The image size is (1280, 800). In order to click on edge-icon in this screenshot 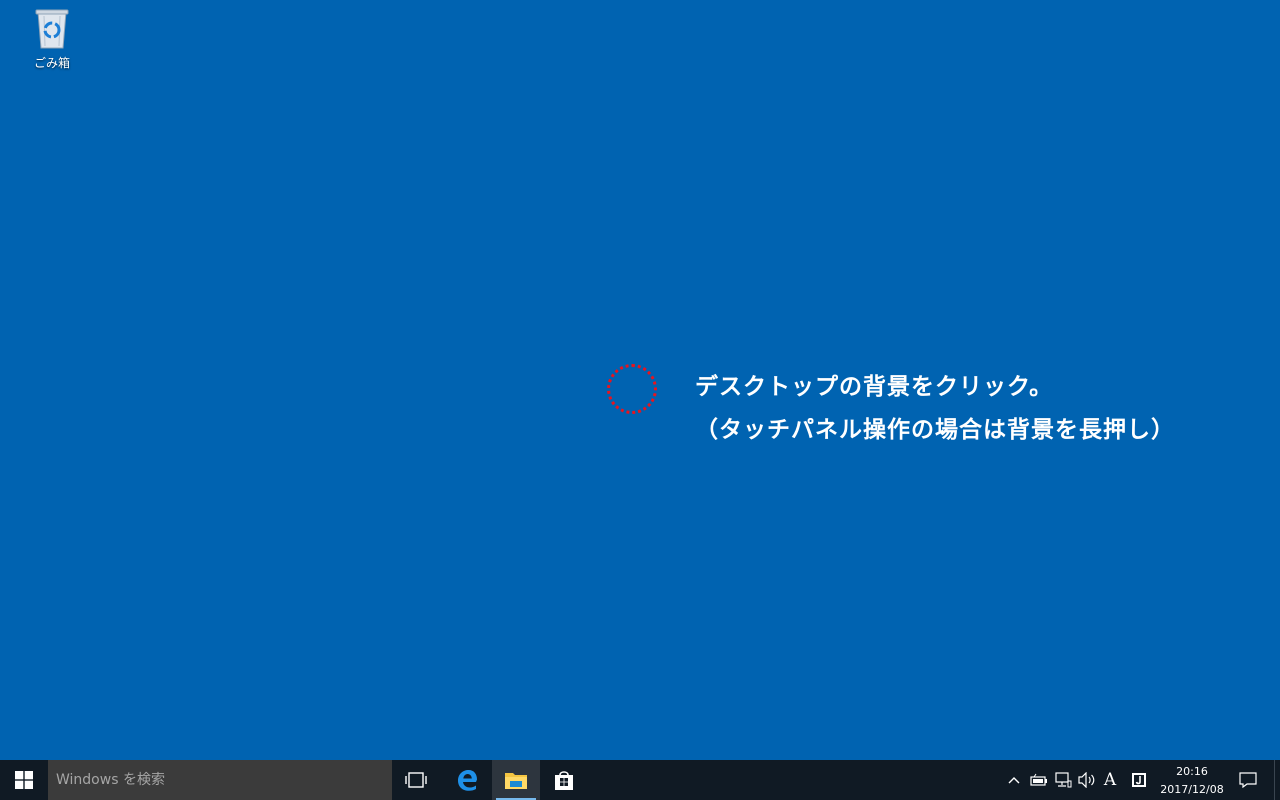, I will do `click(467, 780)`.